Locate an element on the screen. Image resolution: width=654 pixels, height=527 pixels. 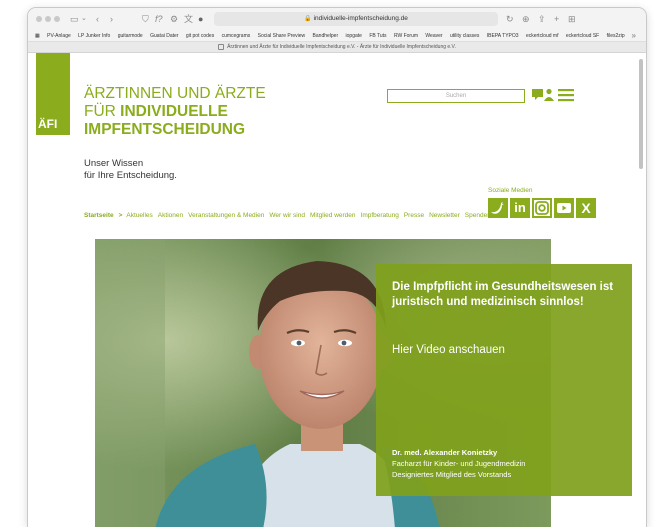
reload-icon: ↻ is located at coordinates (510, 19).